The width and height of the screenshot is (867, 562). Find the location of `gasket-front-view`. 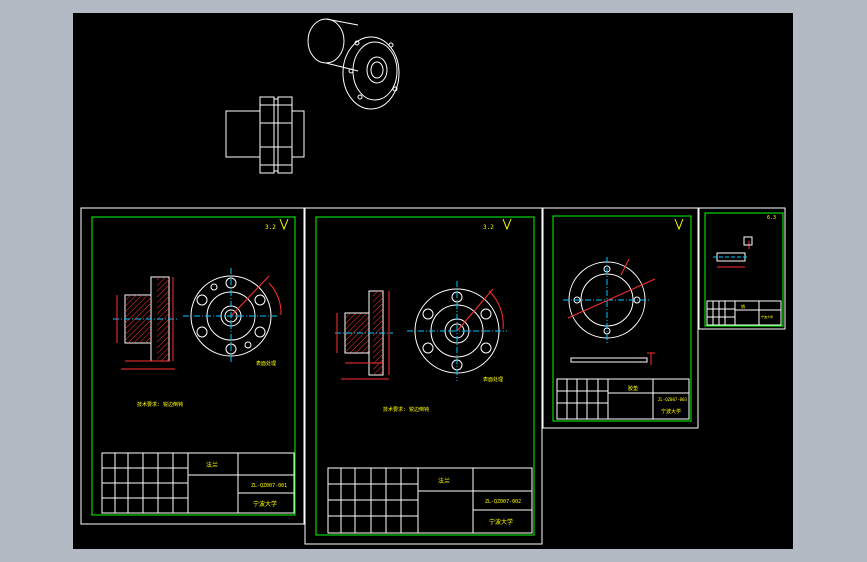

gasket-front-view is located at coordinates (609, 300).